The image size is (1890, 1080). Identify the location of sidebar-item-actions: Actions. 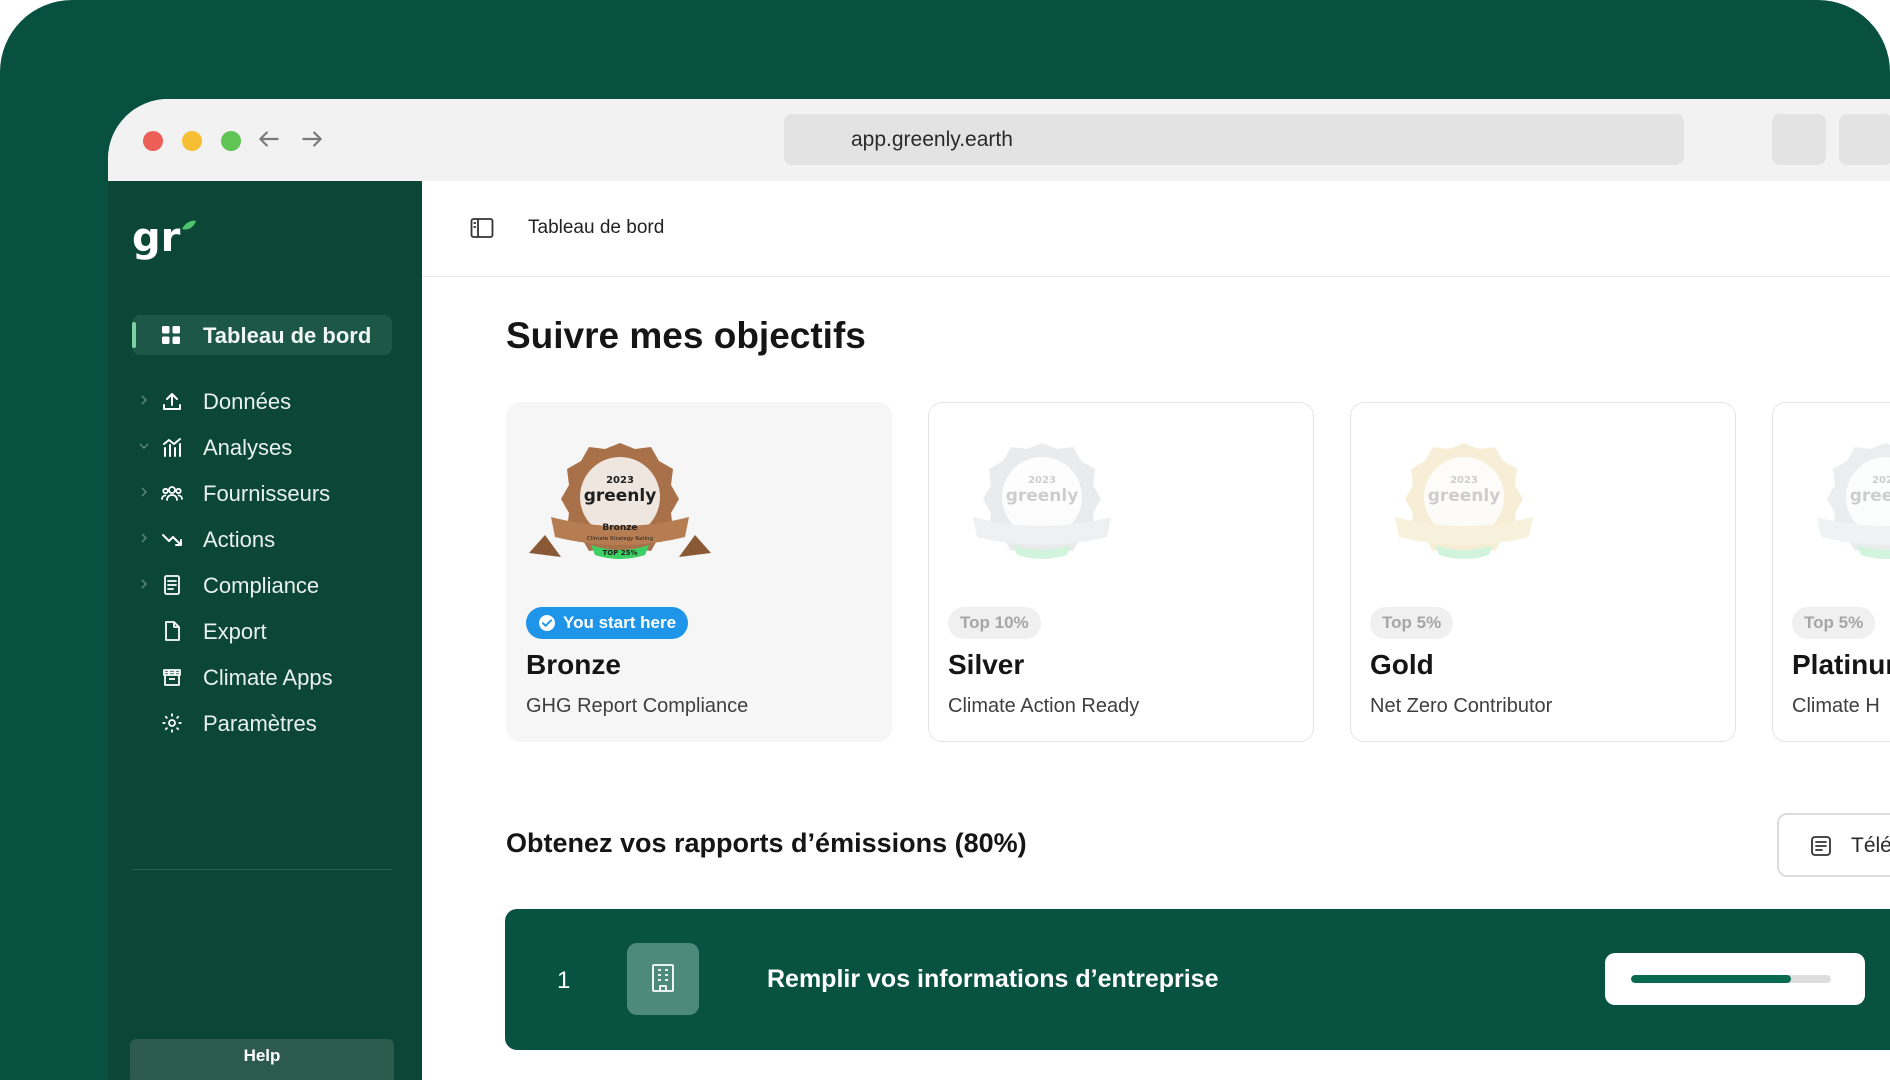
(262, 539).